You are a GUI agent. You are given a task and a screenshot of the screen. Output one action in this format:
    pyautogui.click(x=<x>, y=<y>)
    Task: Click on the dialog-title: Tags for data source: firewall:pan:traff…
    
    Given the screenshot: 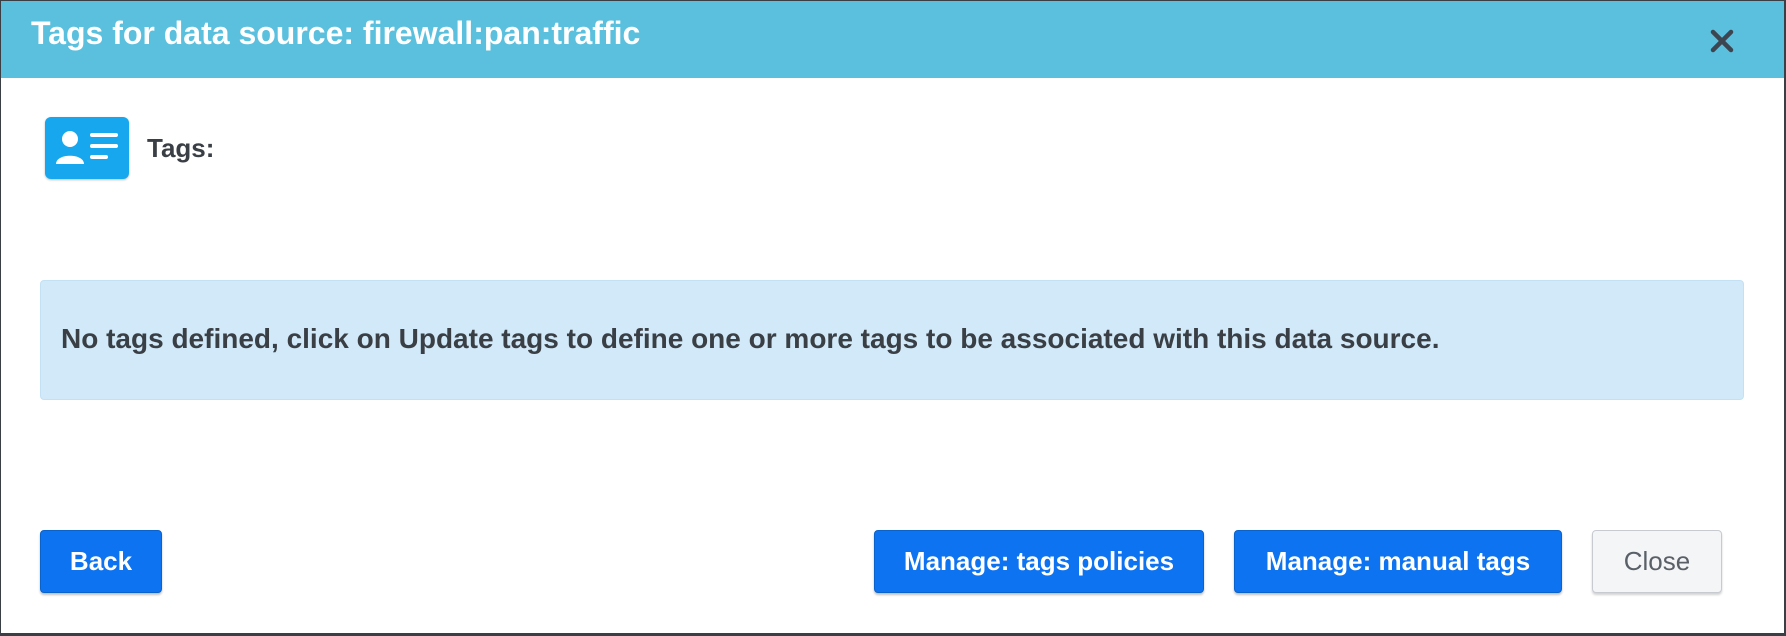 What is the action you would take?
    pyautogui.click(x=336, y=33)
    